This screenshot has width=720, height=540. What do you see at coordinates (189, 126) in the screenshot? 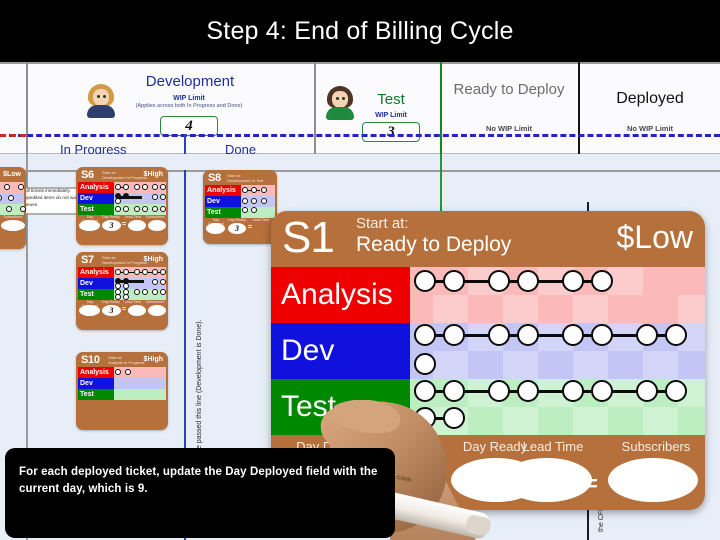
I see `wip-limit-value-development: 4` at bounding box center [189, 126].